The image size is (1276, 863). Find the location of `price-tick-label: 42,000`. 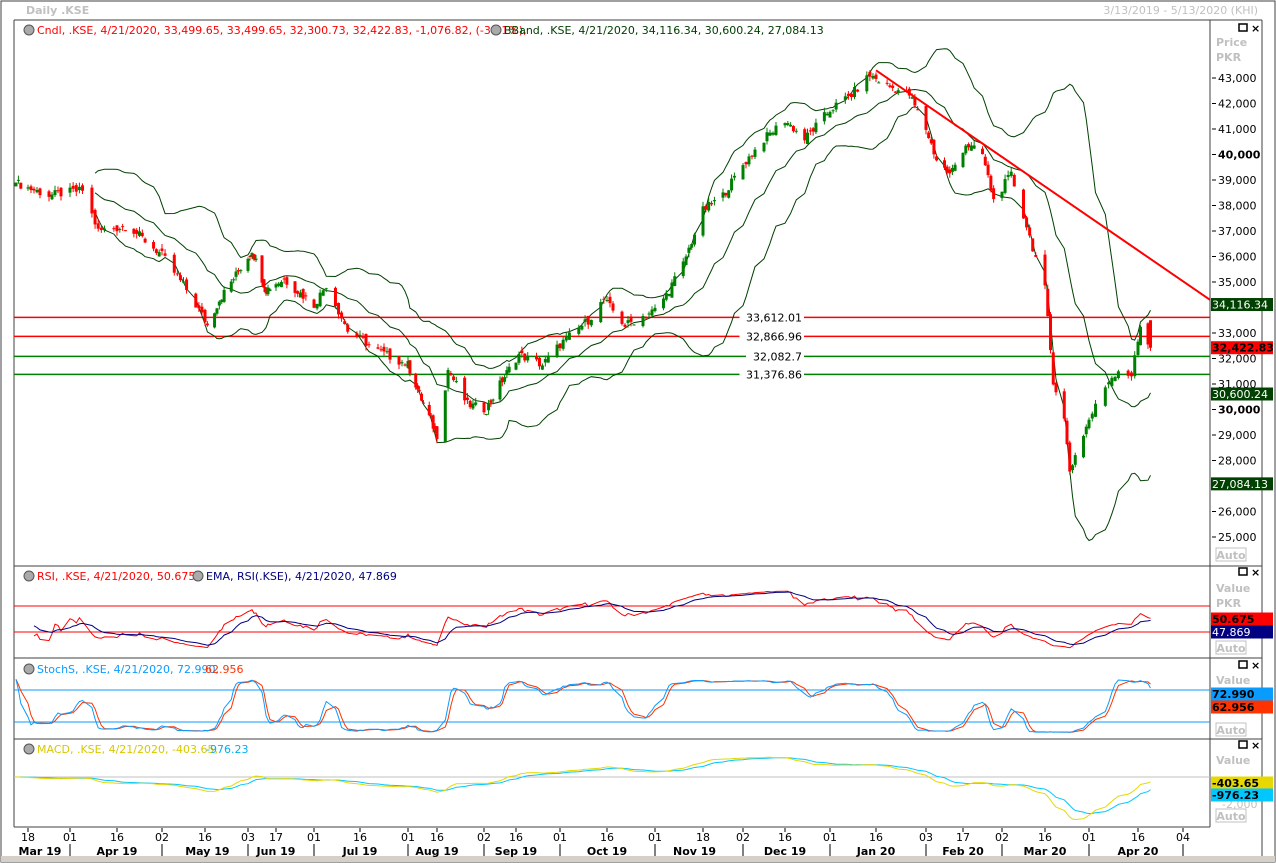

price-tick-label: 42,000 is located at coordinates (1237, 104).